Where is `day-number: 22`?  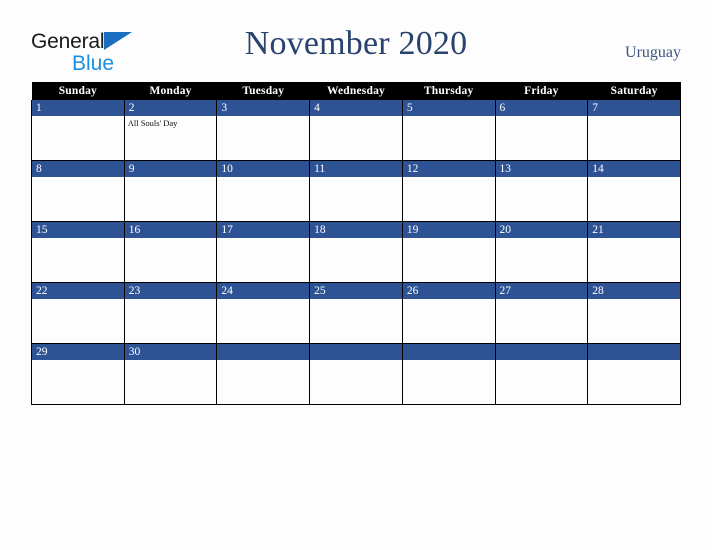
day-number: 22 is located at coordinates (78, 291).